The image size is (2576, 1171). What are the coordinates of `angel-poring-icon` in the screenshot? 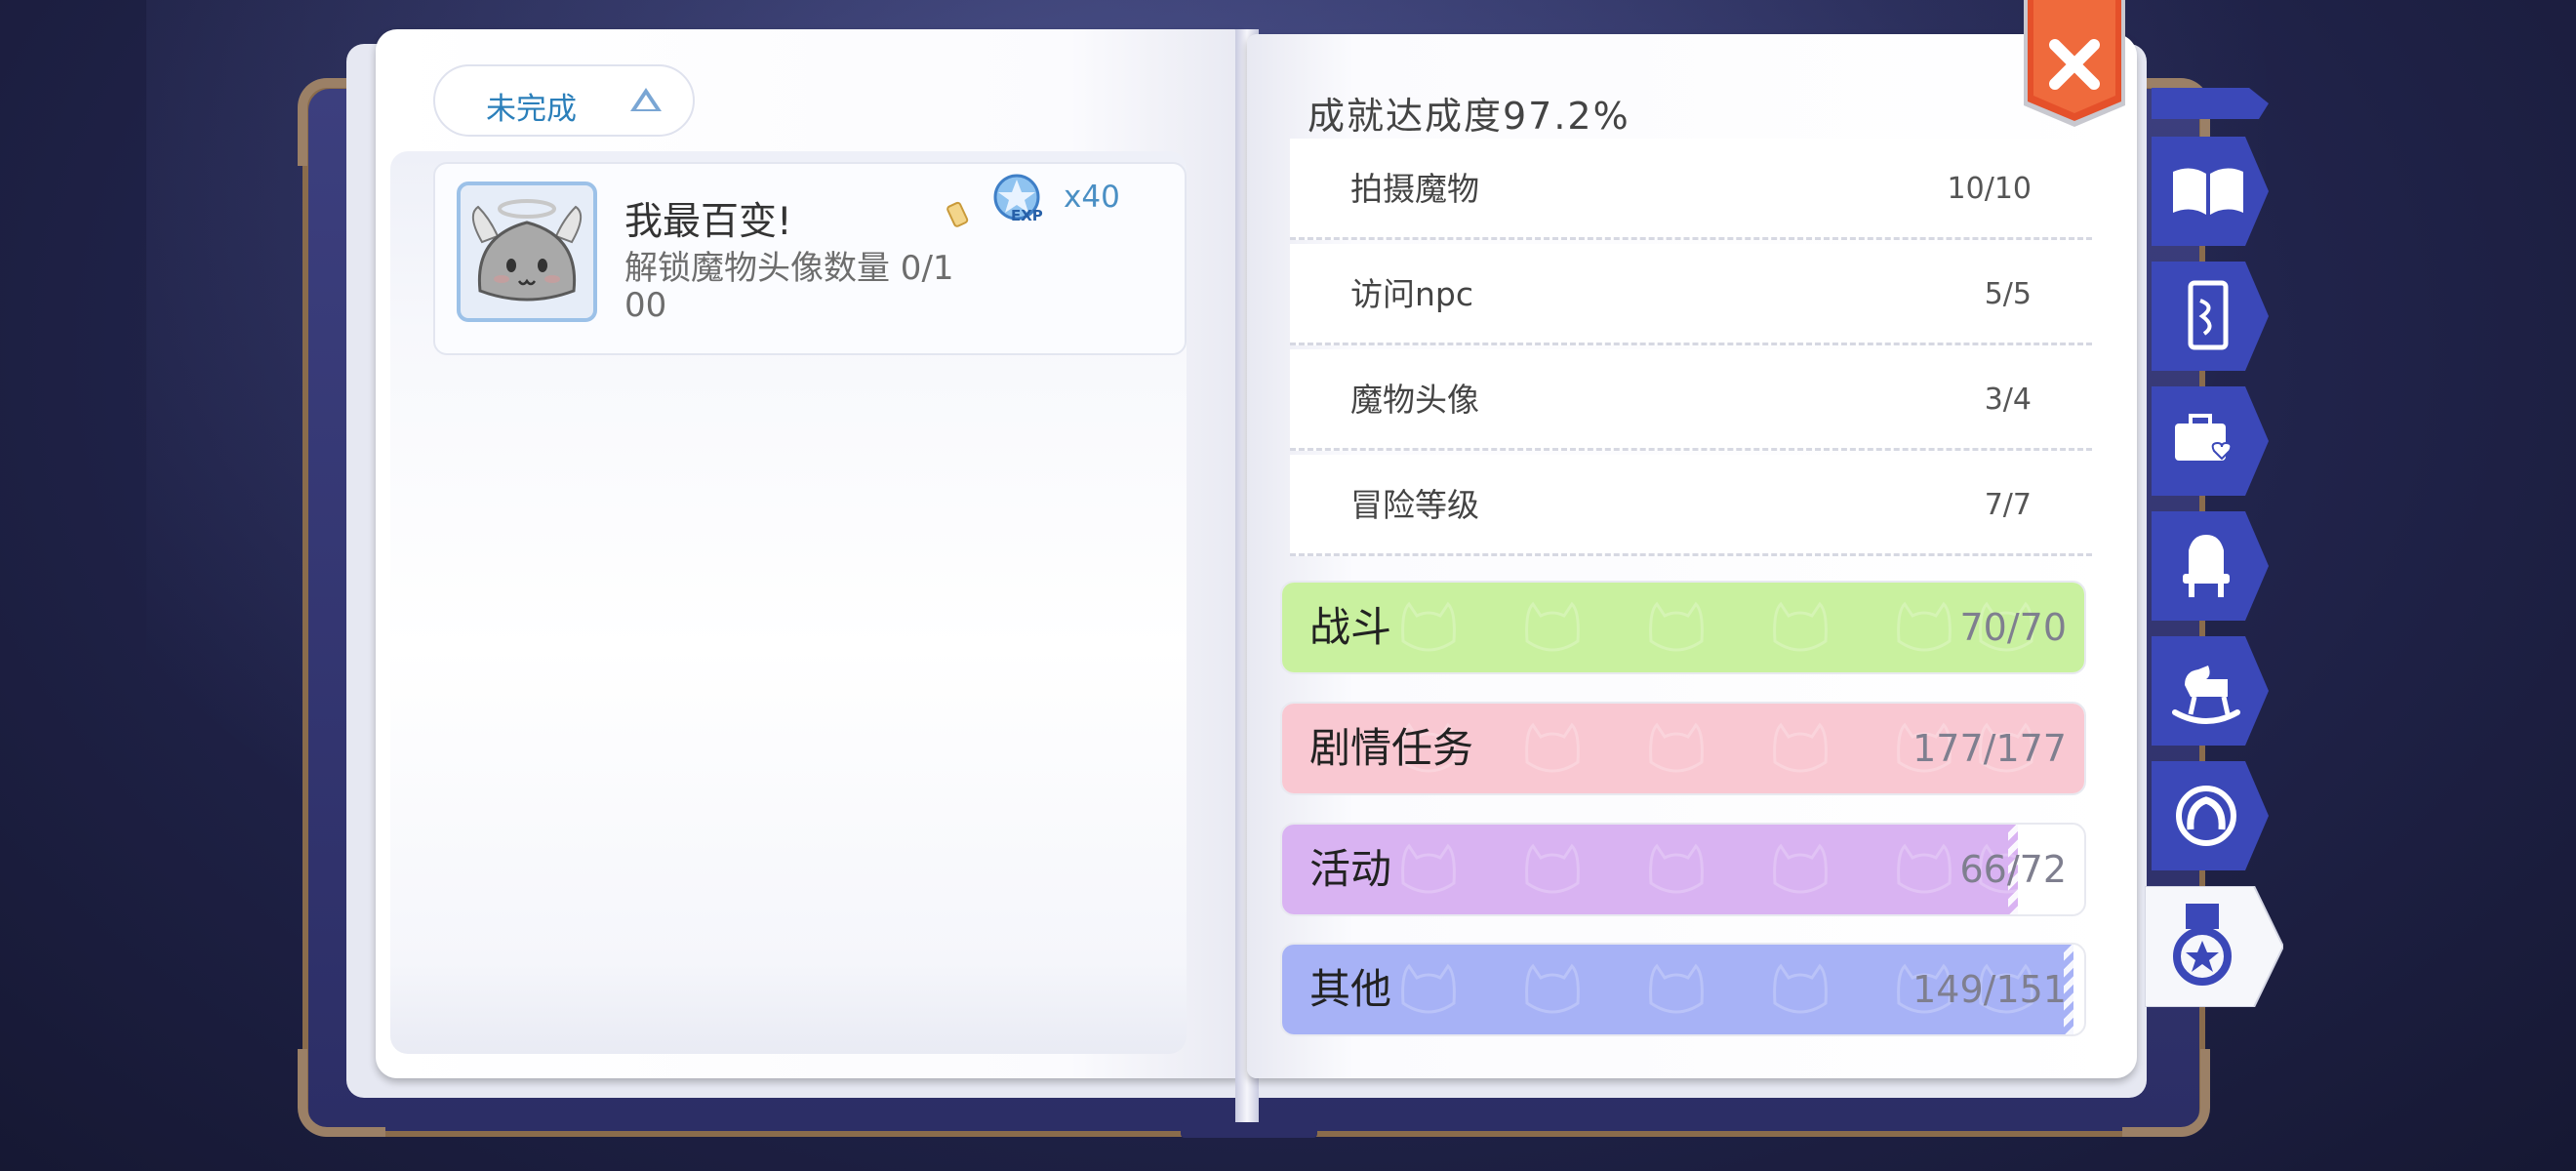 It's located at (527, 250).